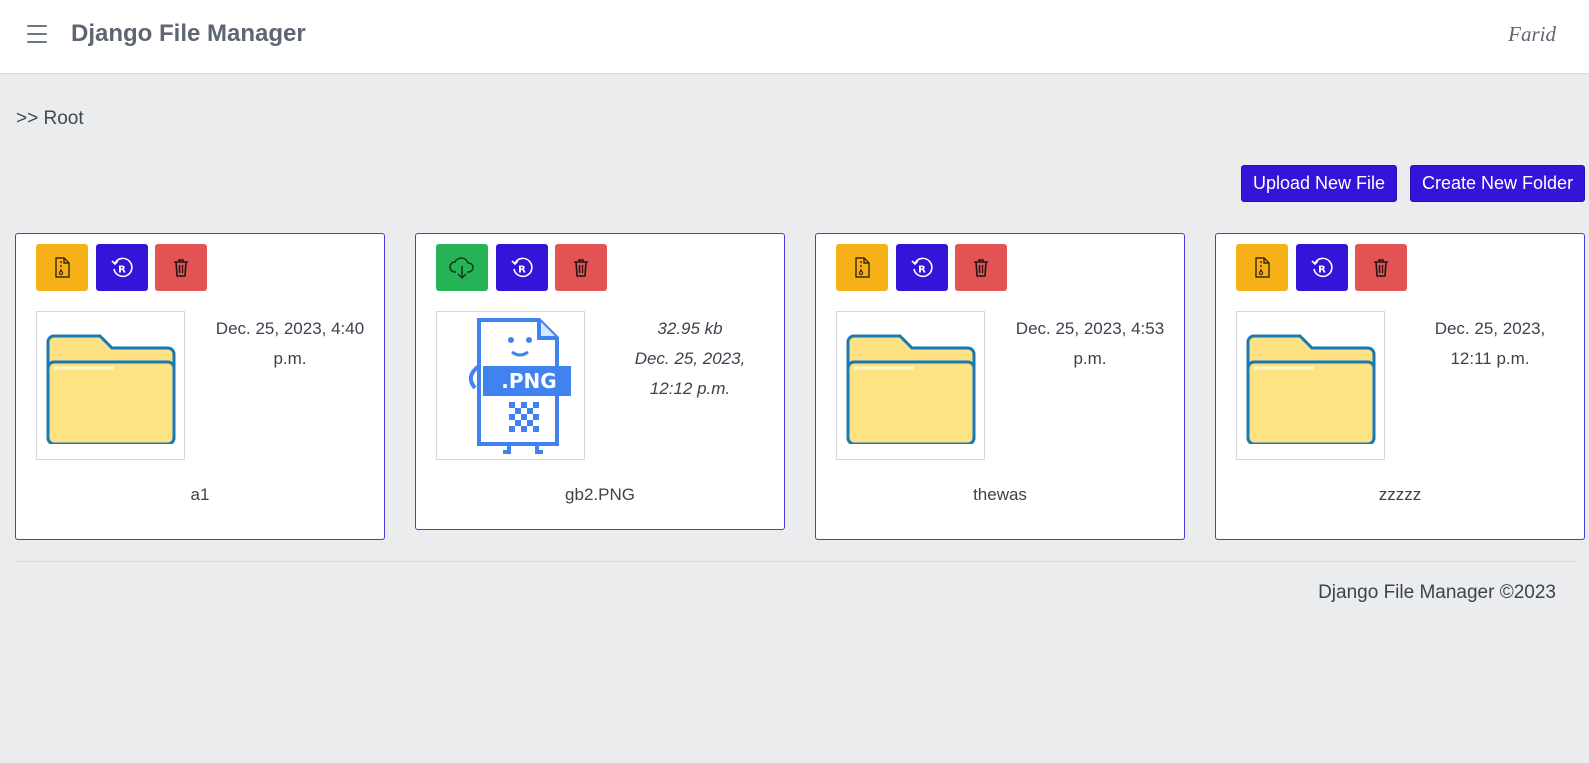 The image size is (1589, 763). I want to click on item-date: Dec. 25, 2023, 4:40, so click(290, 328).